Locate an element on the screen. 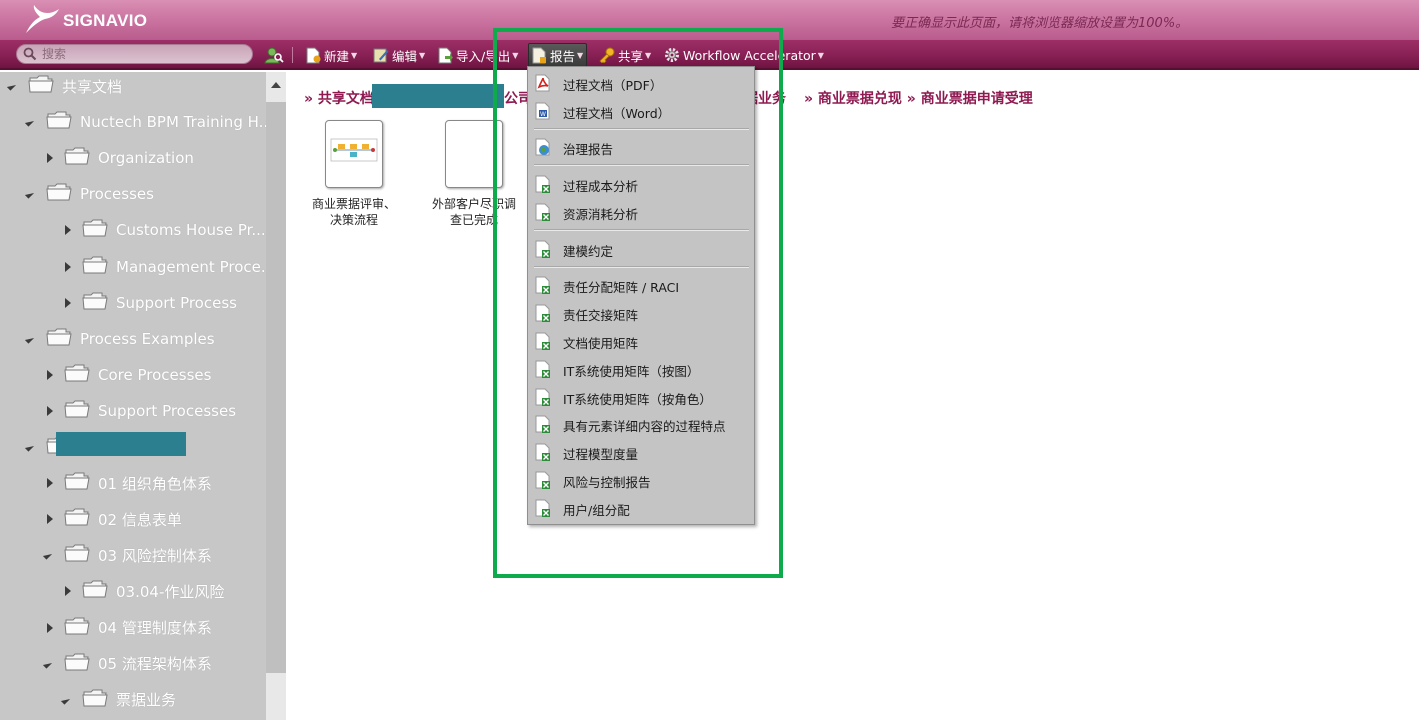 This screenshot has width=1419, height=720. report-menu-item: 资源消耗分析 is located at coordinates (641, 212).